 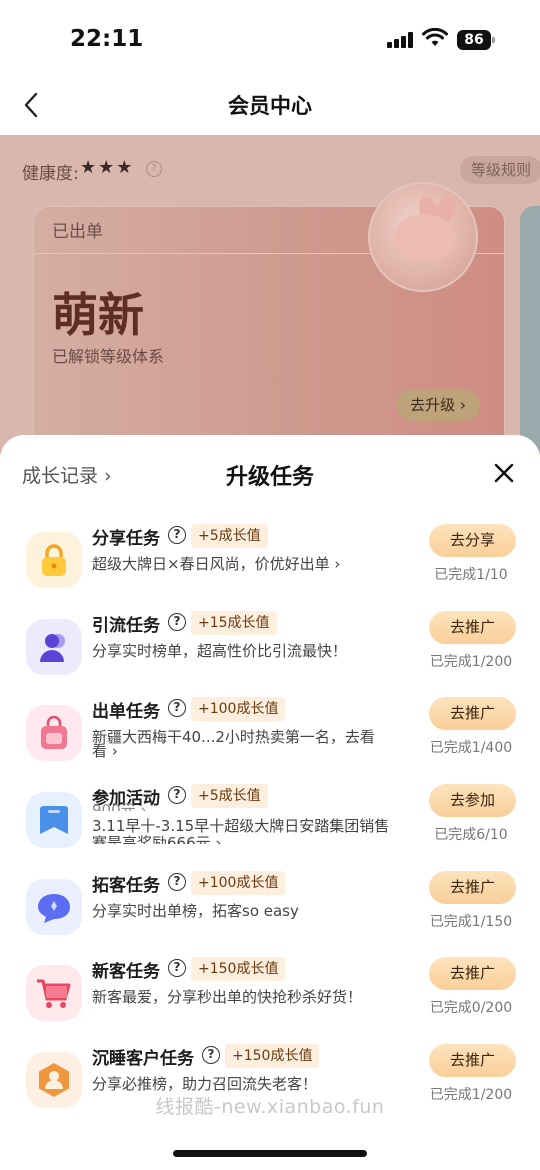 What do you see at coordinates (126, 972) in the screenshot?
I see `task-name: 新客任务` at bounding box center [126, 972].